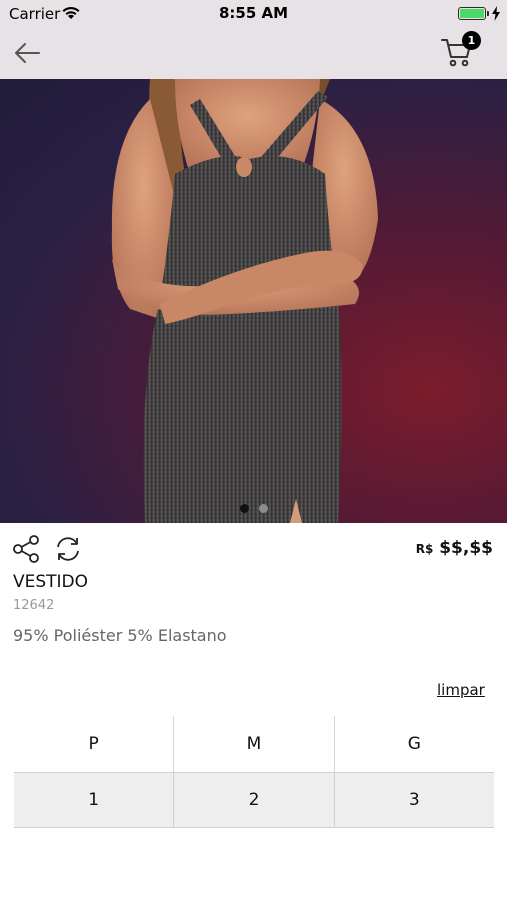 This screenshot has height=900, width=507. Describe the element at coordinates (414, 744) in the screenshot. I see `size-header-cell: G` at that location.